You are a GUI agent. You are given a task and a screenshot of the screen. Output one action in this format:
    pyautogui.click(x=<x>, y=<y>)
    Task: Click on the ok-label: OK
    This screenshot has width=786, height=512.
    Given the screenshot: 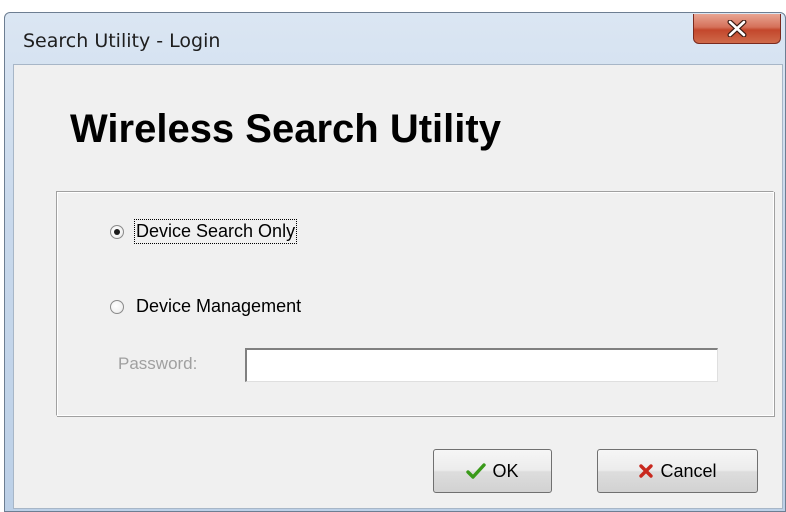 What is the action you would take?
    pyautogui.click(x=505, y=470)
    